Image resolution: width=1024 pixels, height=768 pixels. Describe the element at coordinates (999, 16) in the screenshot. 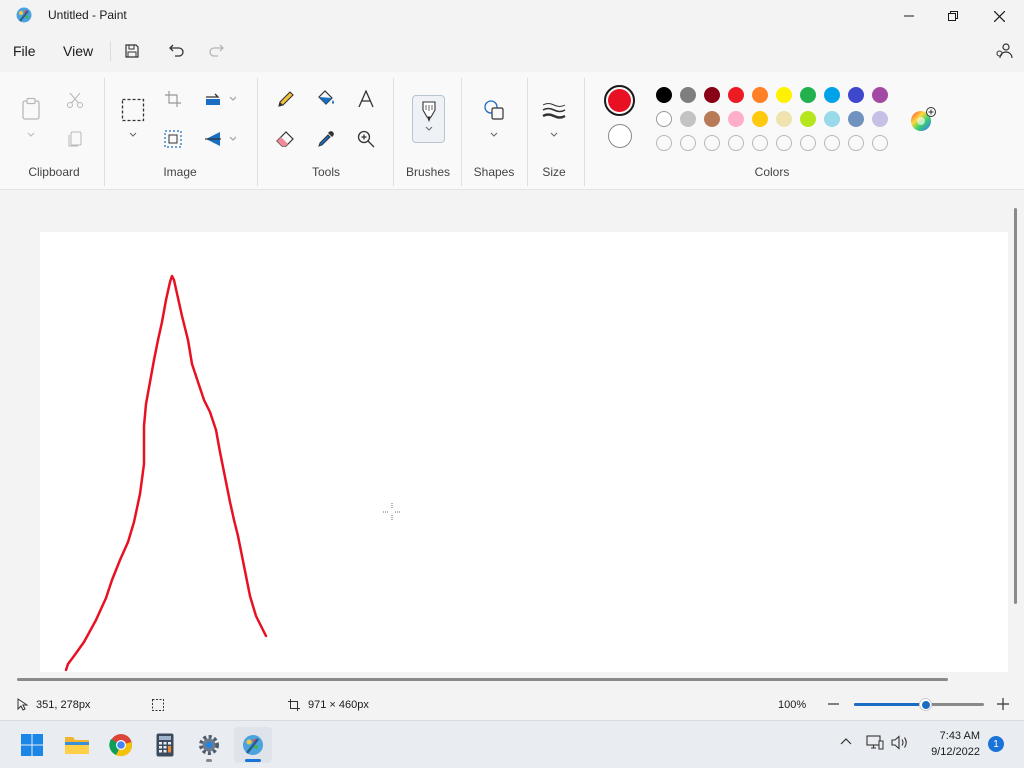

I see `close-button` at that location.